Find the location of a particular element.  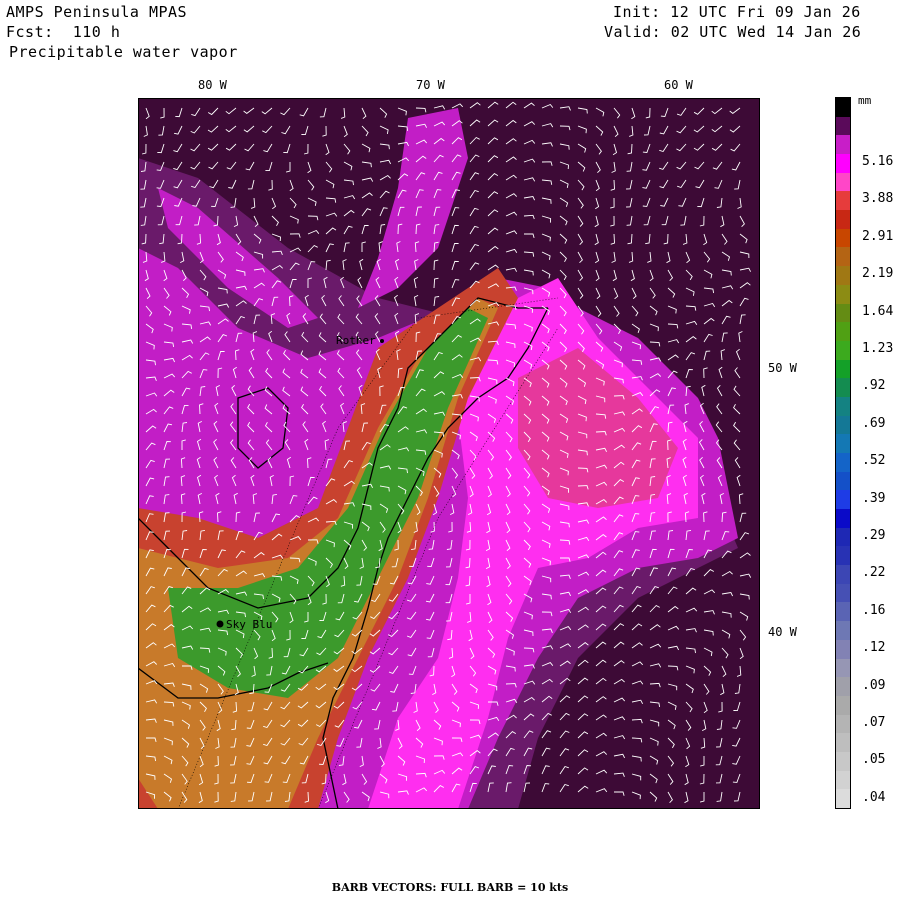

colorbar-label: .22 is located at coordinates (874, 573).